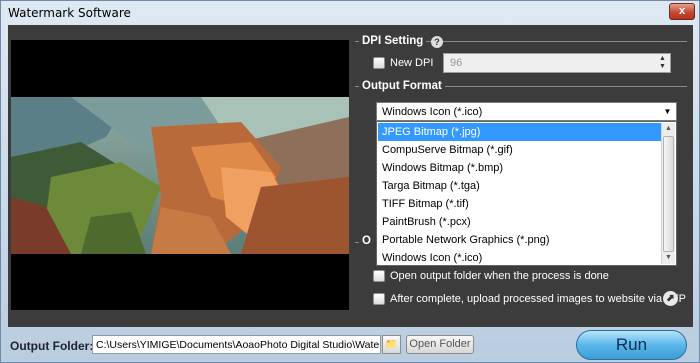  I want to click on selected-format: Windows Icon (*.ico), so click(432, 112).